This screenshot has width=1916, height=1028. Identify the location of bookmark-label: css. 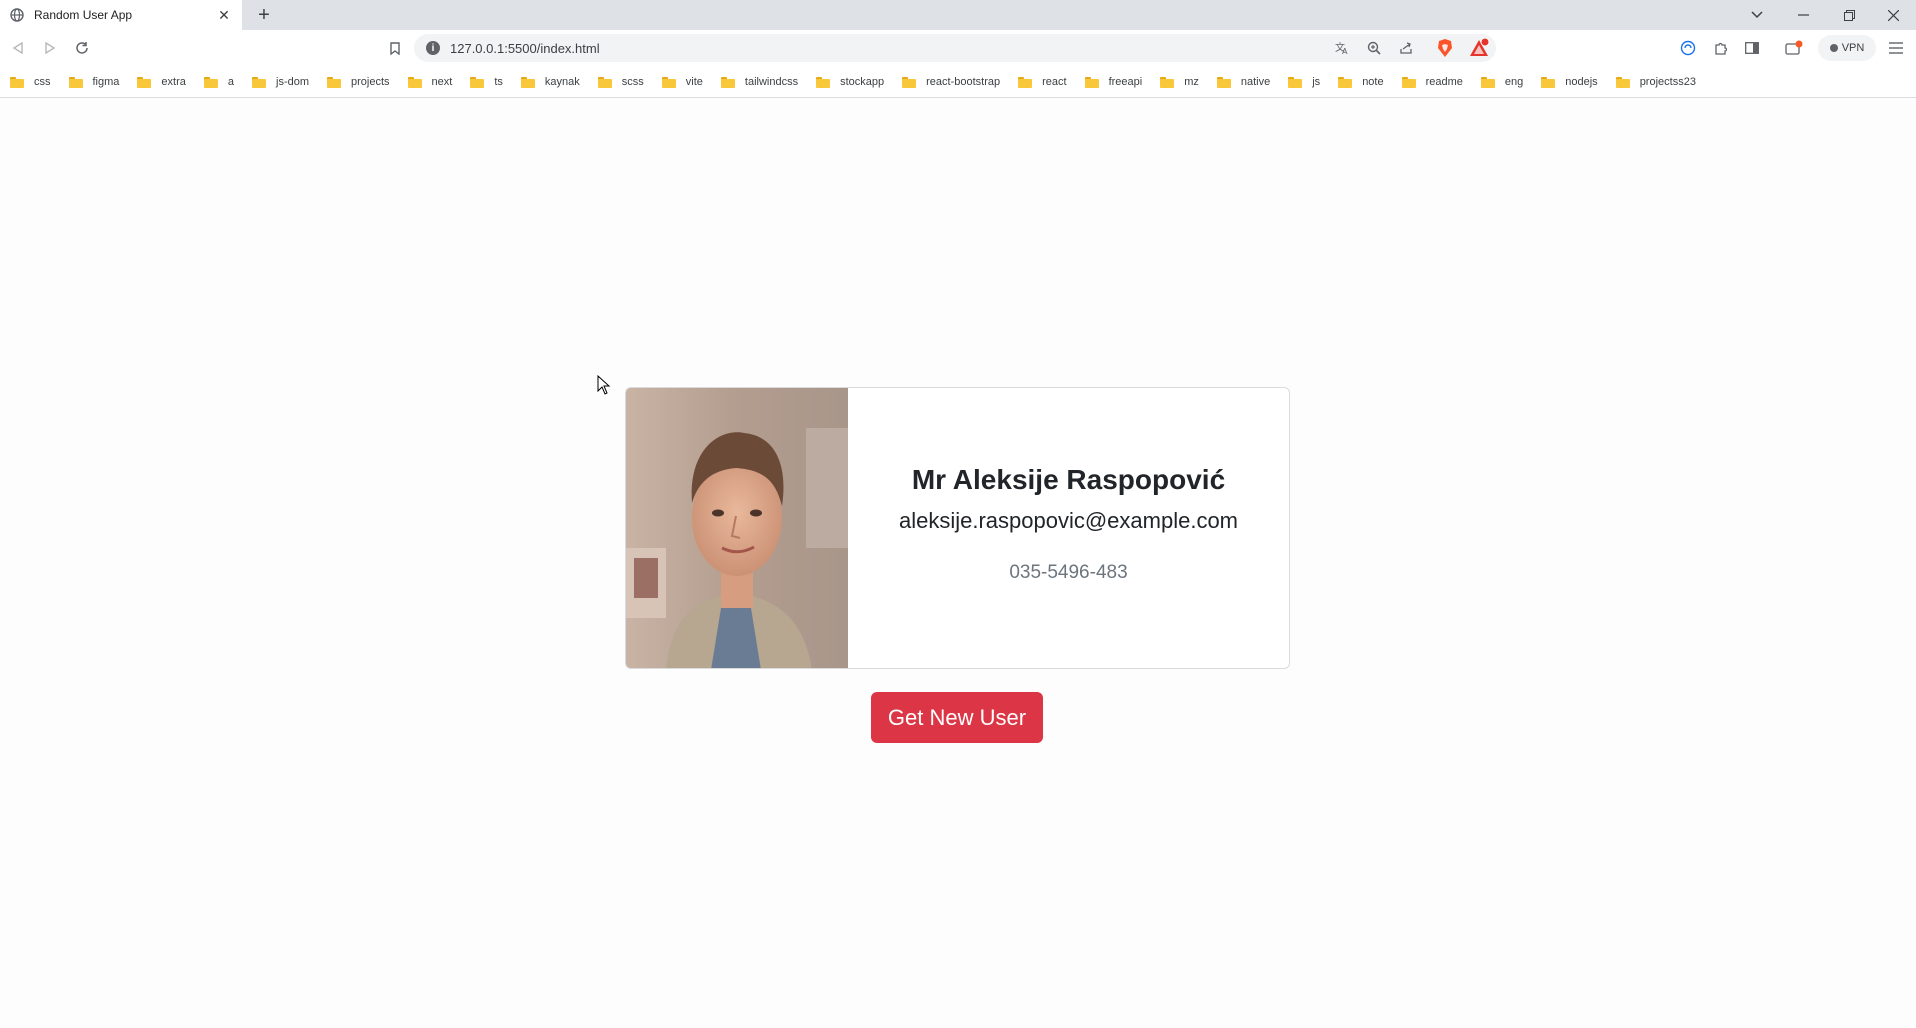
(42, 82).